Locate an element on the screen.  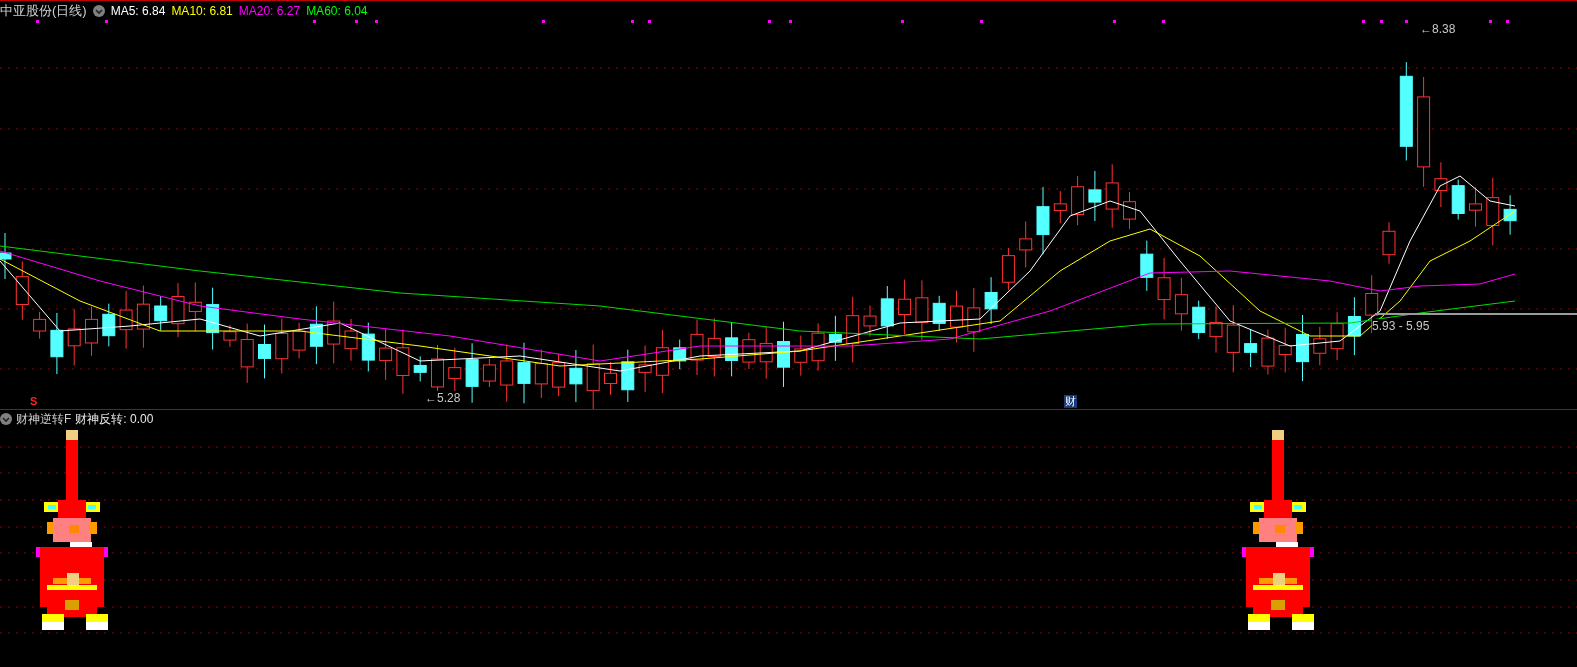
indicator-name: 财神逆转F is located at coordinates (44, 419).